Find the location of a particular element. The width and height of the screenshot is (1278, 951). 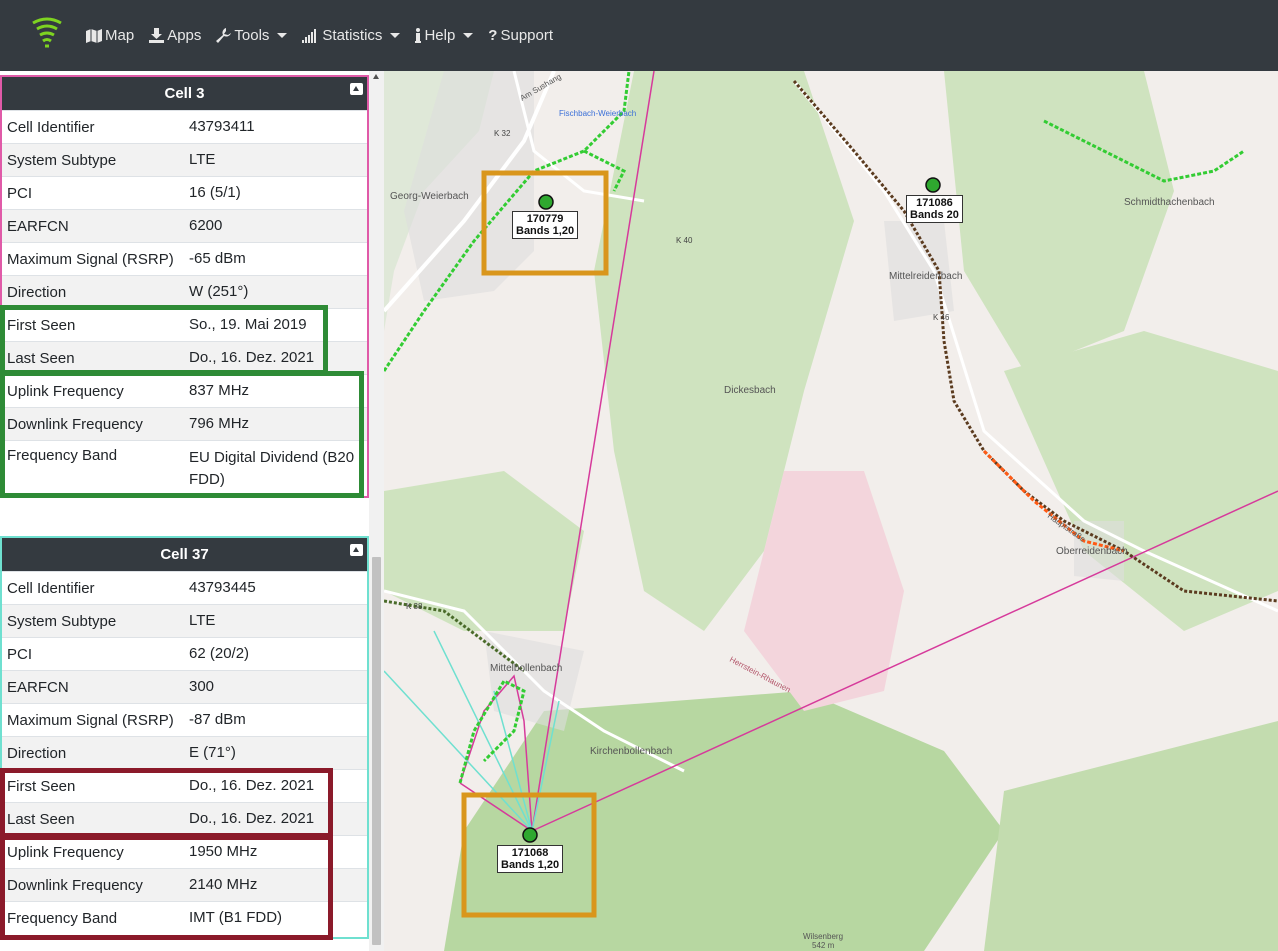

nav-apps: Apps is located at coordinates (175, 35).